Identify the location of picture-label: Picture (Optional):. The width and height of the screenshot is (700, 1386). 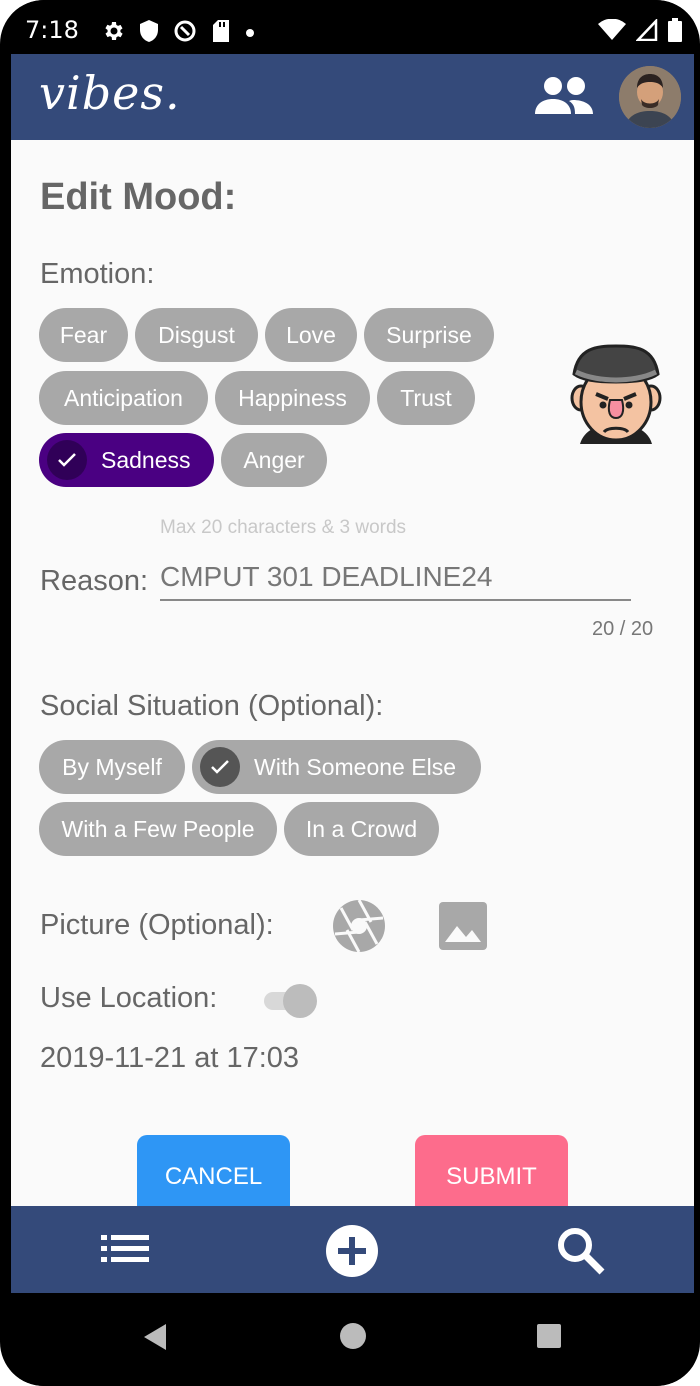
(157, 925).